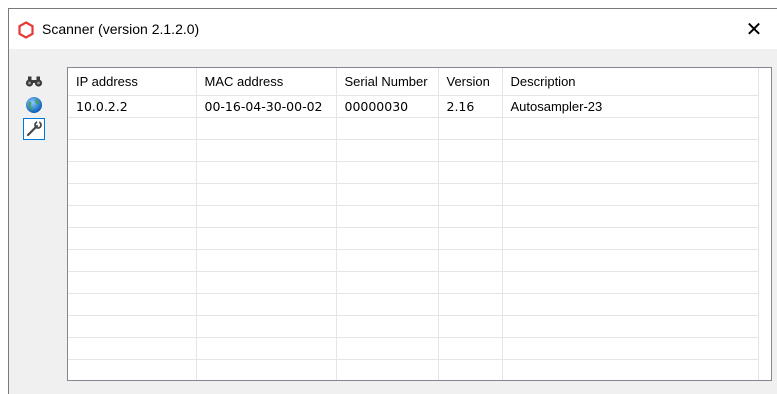  Describe the element at coordinates (387, 82) in the screenshot. I see `column-header-serial: Serial Number` at that location.